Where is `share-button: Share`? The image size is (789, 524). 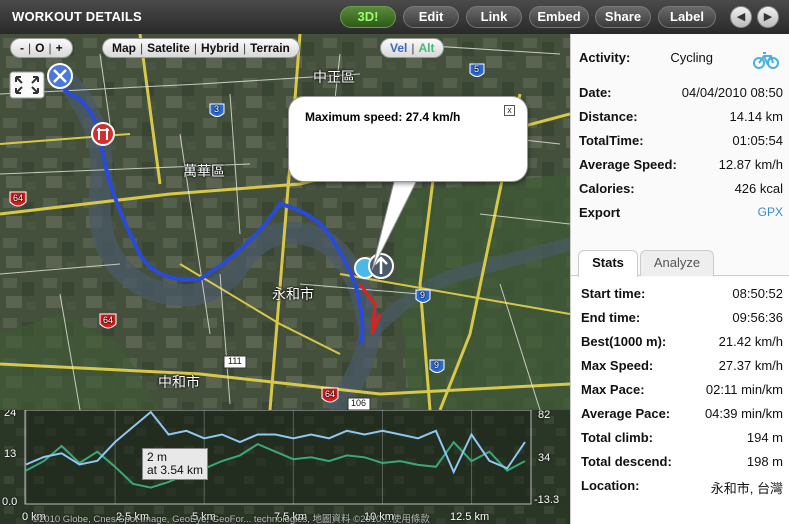 share-button: Share is located at coordinates (623, 17).